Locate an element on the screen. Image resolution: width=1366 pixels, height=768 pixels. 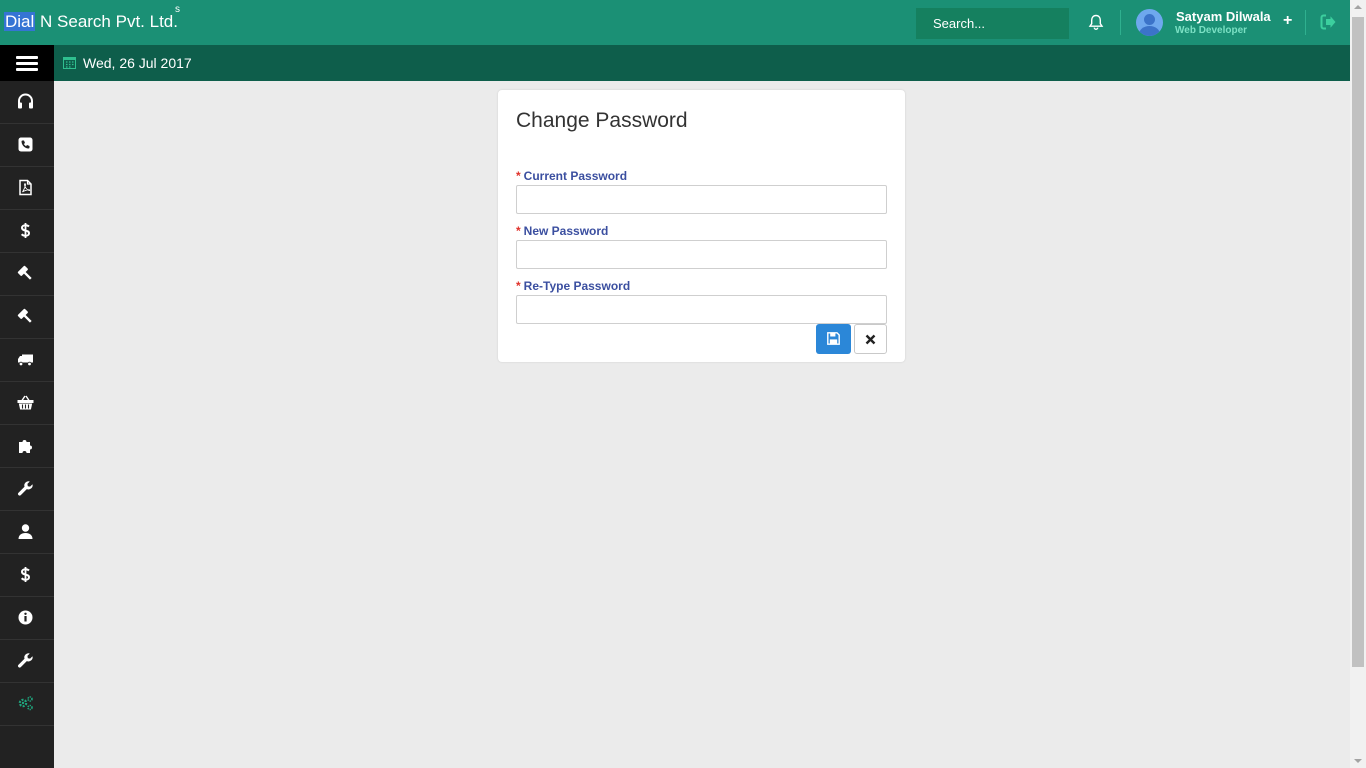
sidebar-item-info is located at coordinates (27, 618).